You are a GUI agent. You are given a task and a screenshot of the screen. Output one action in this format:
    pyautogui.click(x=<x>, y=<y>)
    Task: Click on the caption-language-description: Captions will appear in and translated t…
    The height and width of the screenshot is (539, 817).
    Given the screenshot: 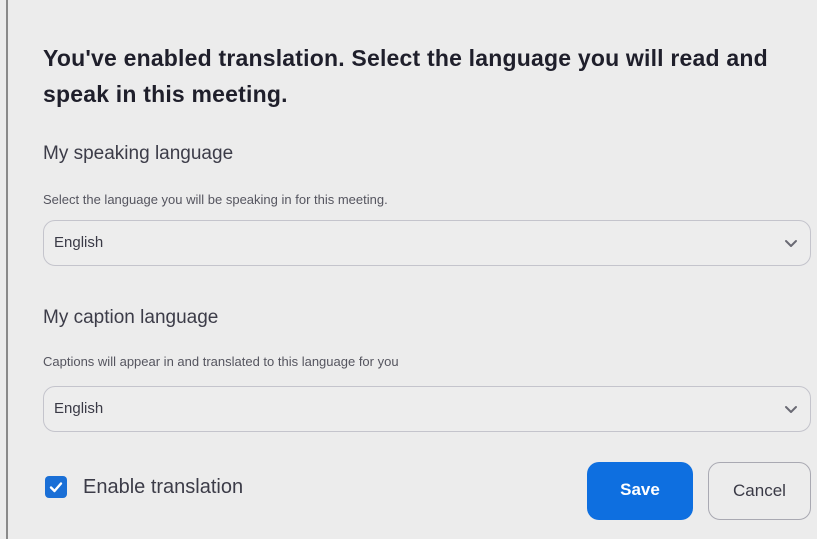 What is the action you would take?
    pyautogui.click(x=221, y=361)
    